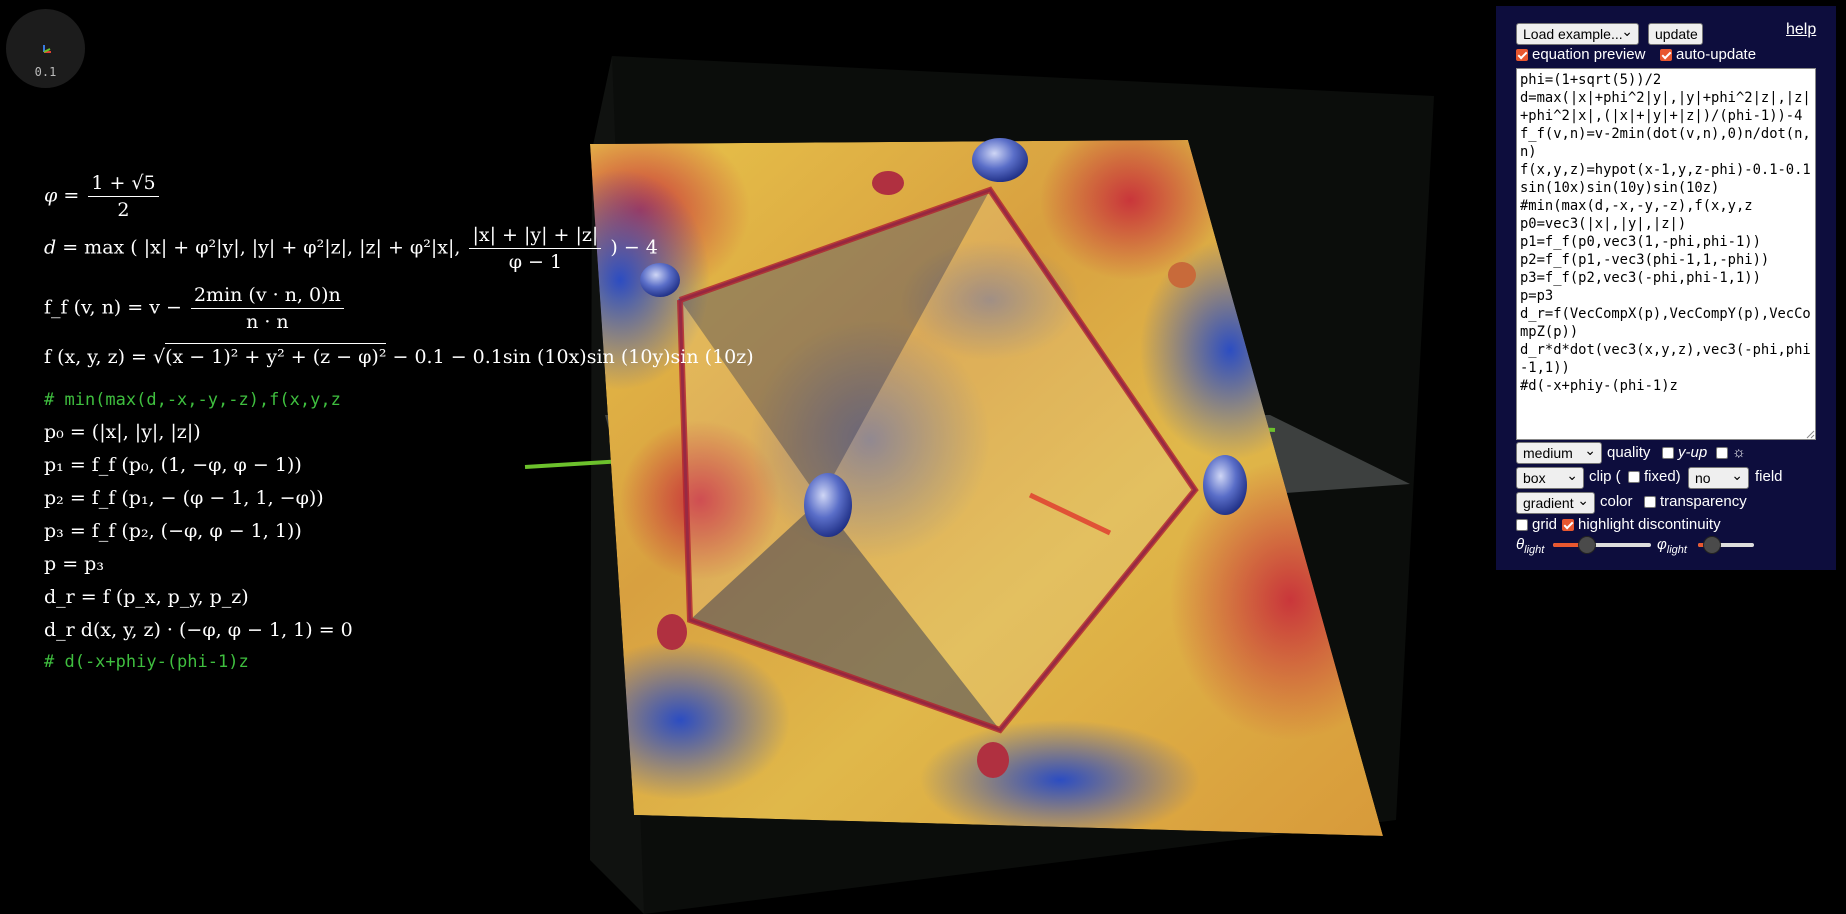  I want to click on eq-p1: p₁ = f_f (p₀, (1, −φ, φ − 1)), so click(173, 465).